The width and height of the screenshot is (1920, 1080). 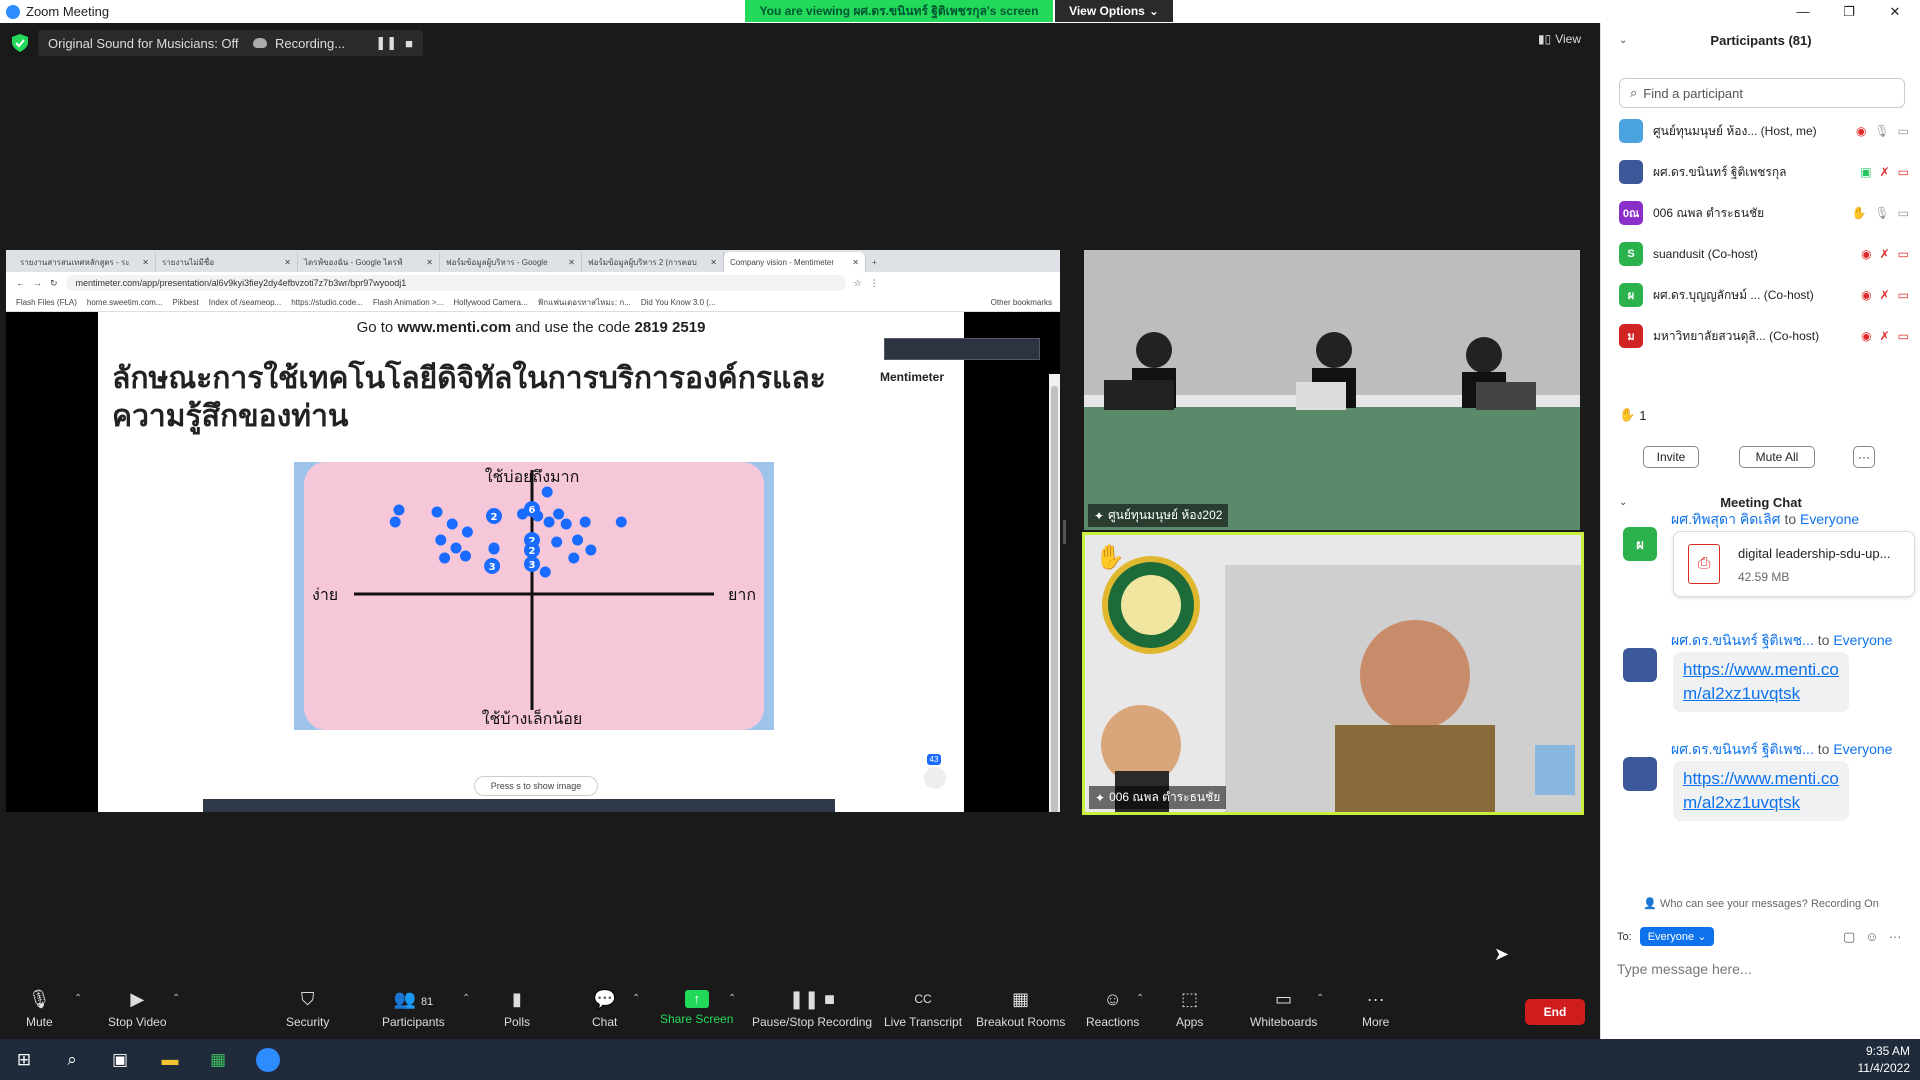 What do you see at coordinates (409, 43) in the screenshot?
I see `stop-icon: ■` at bounding box center [409, 43].